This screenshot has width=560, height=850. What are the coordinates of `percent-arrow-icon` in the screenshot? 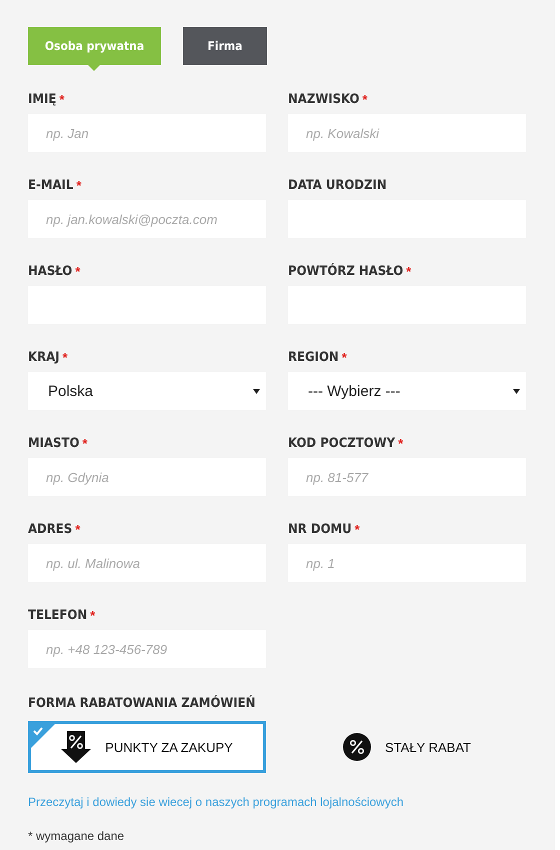 It's located at (76, 747).